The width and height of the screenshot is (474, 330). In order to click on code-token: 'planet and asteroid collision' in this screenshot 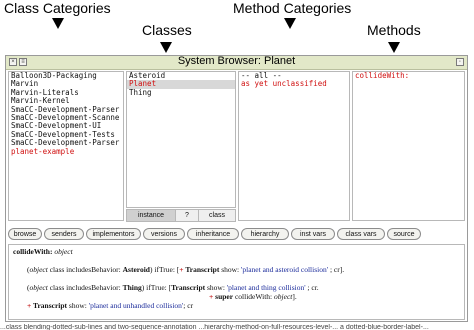, I will do `click(285, 269)`.